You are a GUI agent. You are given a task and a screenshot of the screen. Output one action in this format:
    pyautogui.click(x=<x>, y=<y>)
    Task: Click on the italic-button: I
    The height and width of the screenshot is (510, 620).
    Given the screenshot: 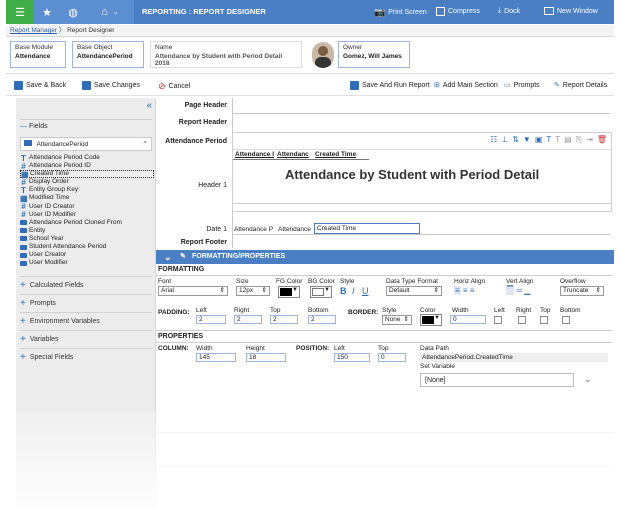 What is the action you would take?
    pyautogui.click(x=353, y=291)
    